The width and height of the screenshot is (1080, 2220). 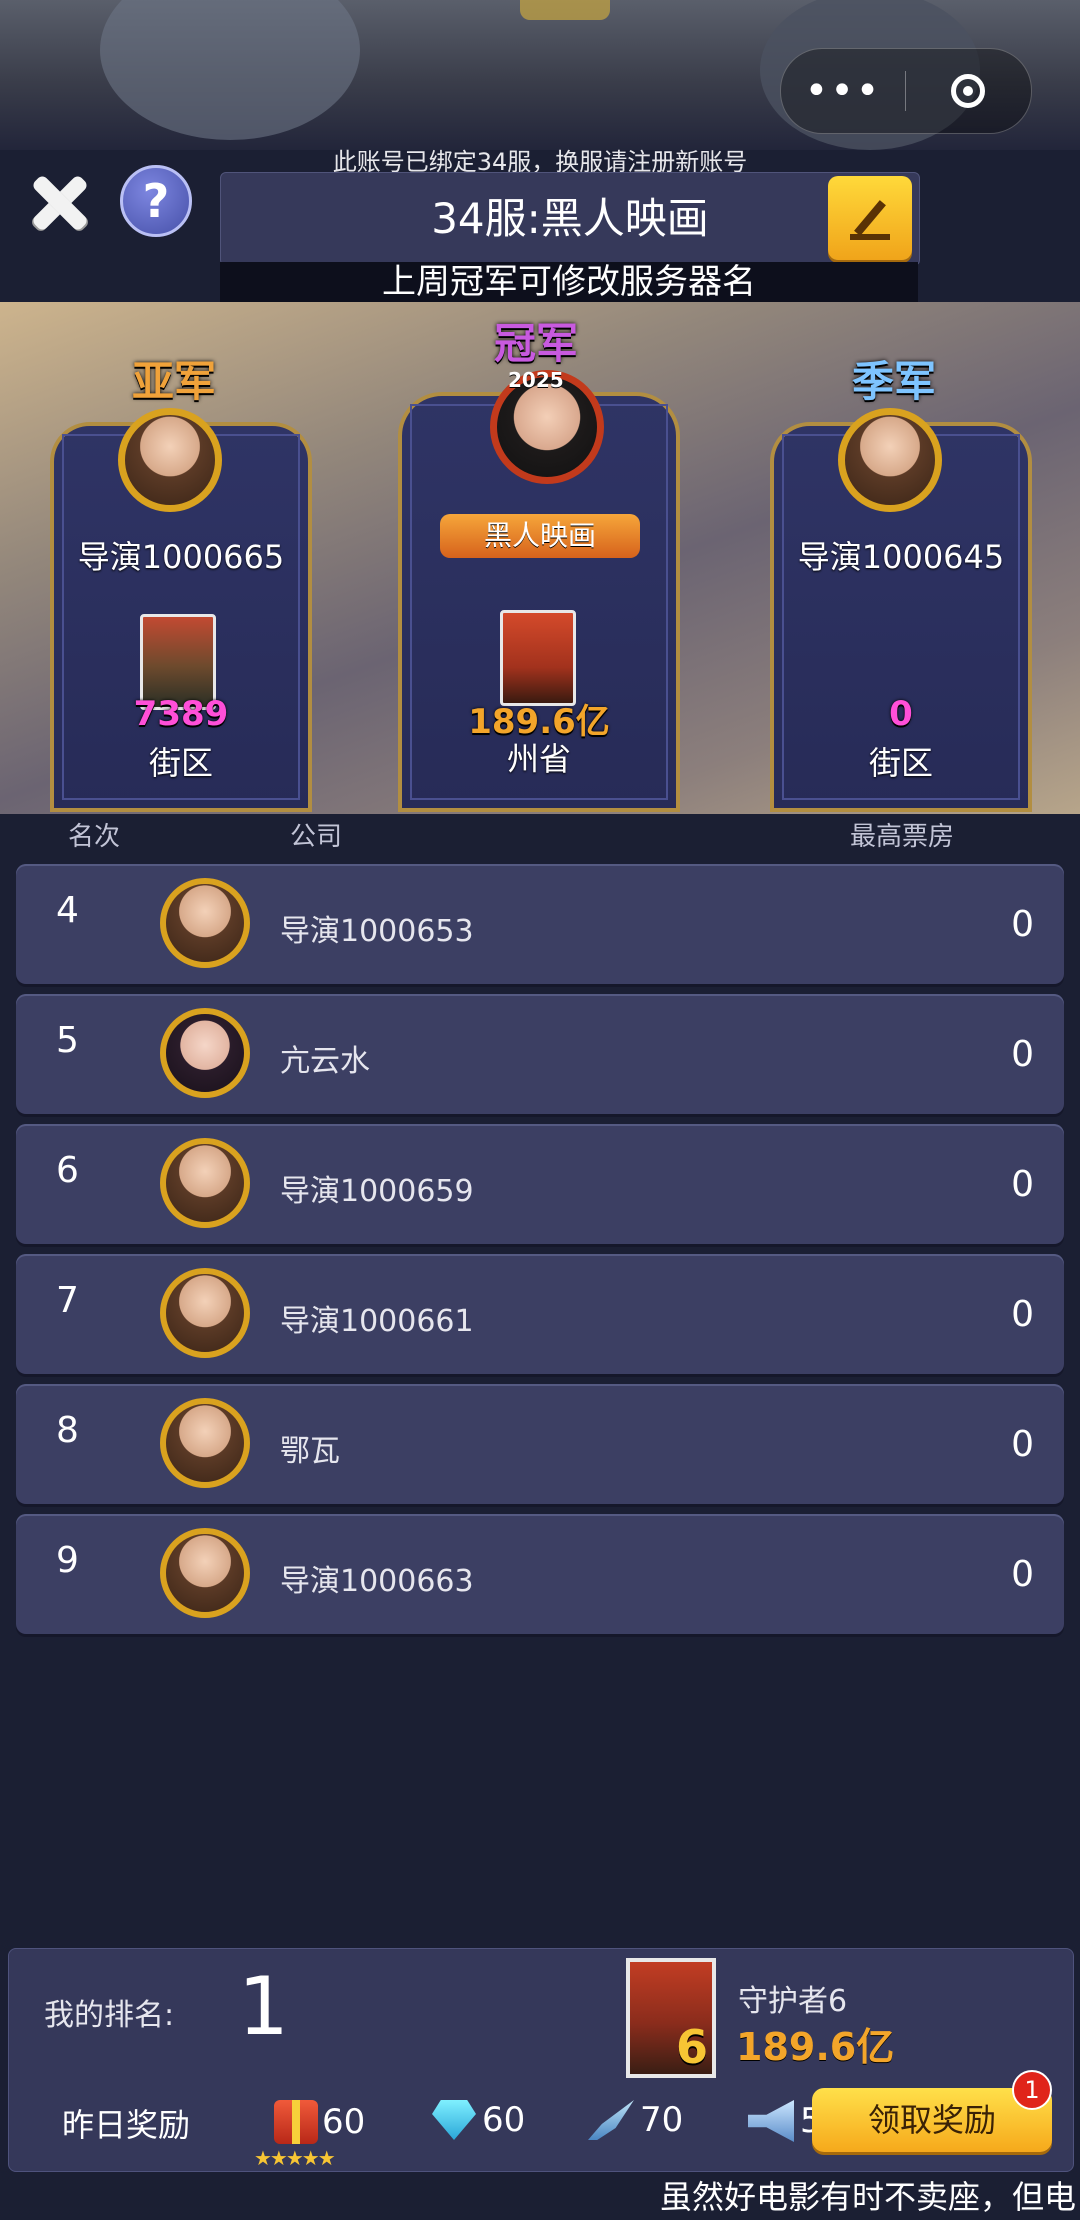 What do you see at coordinates (540, 1184) in the screenshot?
I see `table-row: 6 导演1000659 0` at bounding box center [540, 1184].